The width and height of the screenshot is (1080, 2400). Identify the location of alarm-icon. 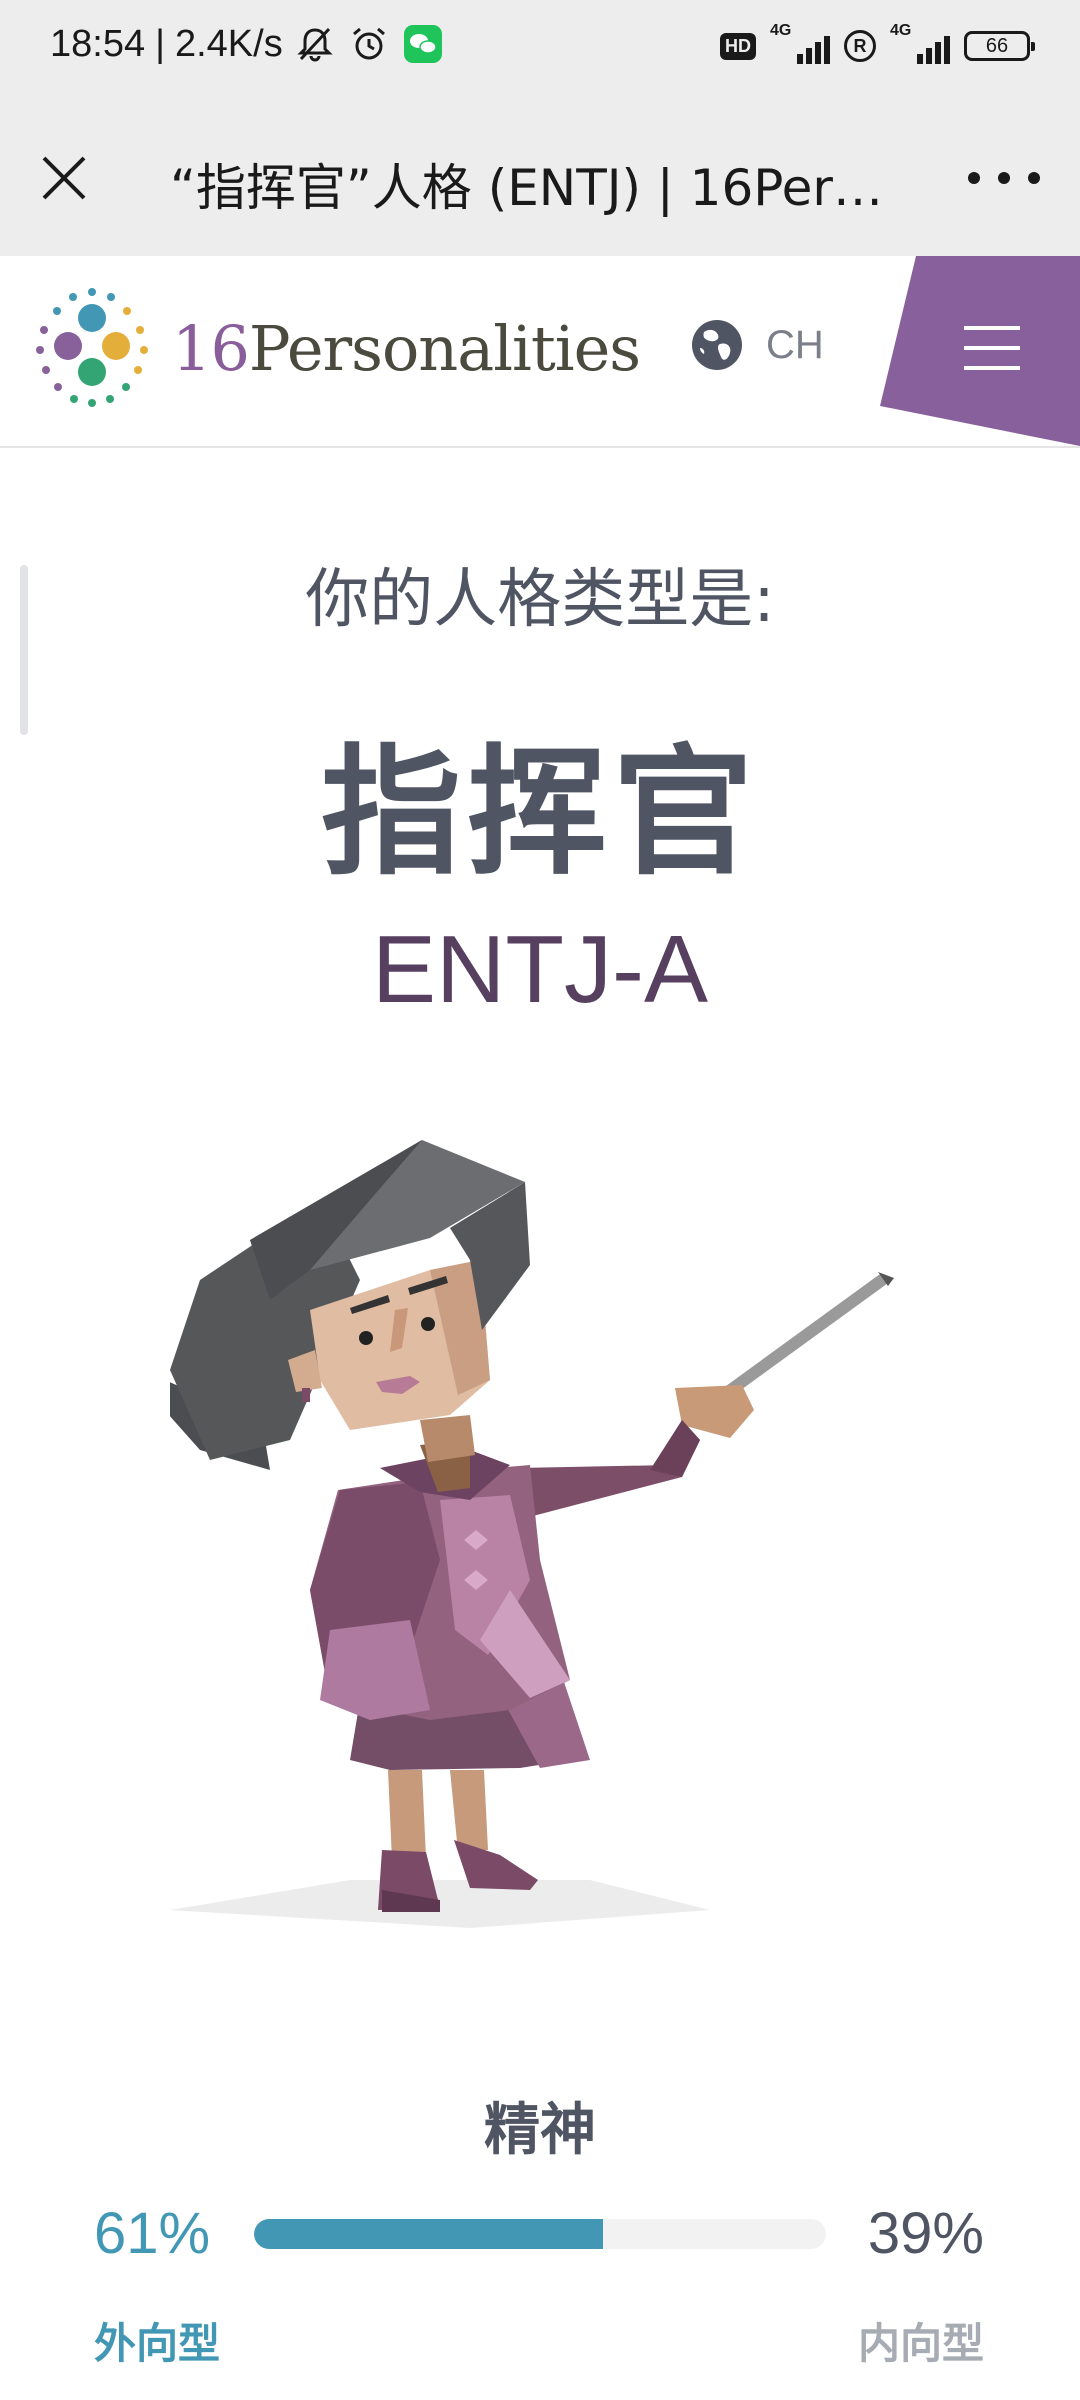
(369, 44).